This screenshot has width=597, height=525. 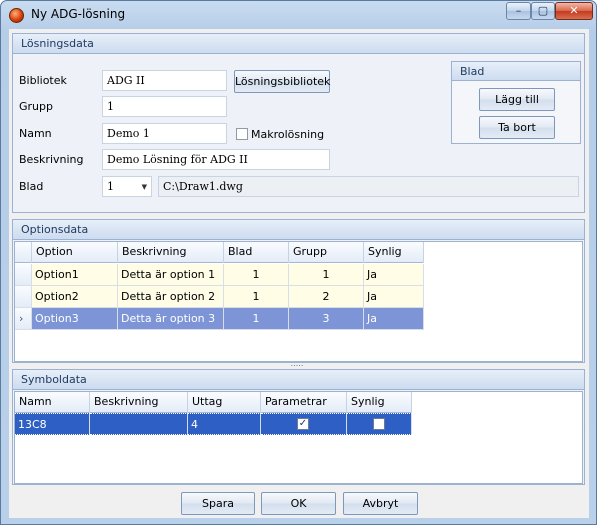 What do you see at coordinates (298, 503) in the screenshot?
I see `ok-button: OK` at bounding box center [298, 503].